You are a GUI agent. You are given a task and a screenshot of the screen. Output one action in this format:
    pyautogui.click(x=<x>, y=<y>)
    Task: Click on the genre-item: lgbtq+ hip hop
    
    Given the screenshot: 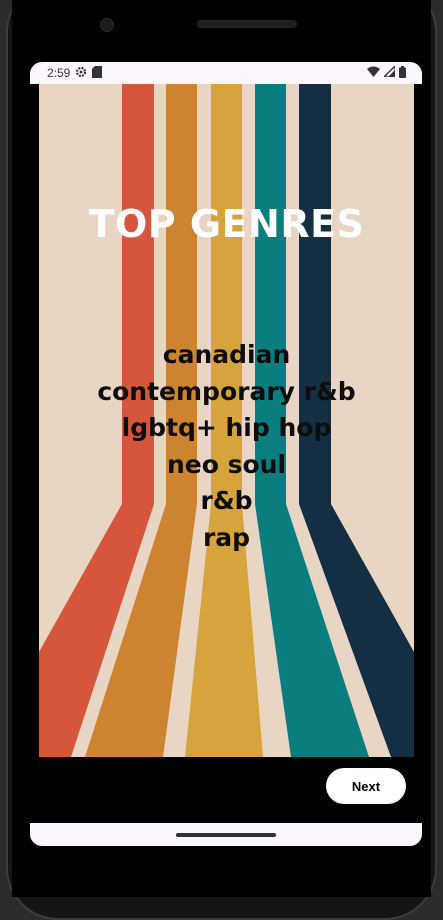 What is the action you would take?
    pyautogui.click(x=226, y=427)
    